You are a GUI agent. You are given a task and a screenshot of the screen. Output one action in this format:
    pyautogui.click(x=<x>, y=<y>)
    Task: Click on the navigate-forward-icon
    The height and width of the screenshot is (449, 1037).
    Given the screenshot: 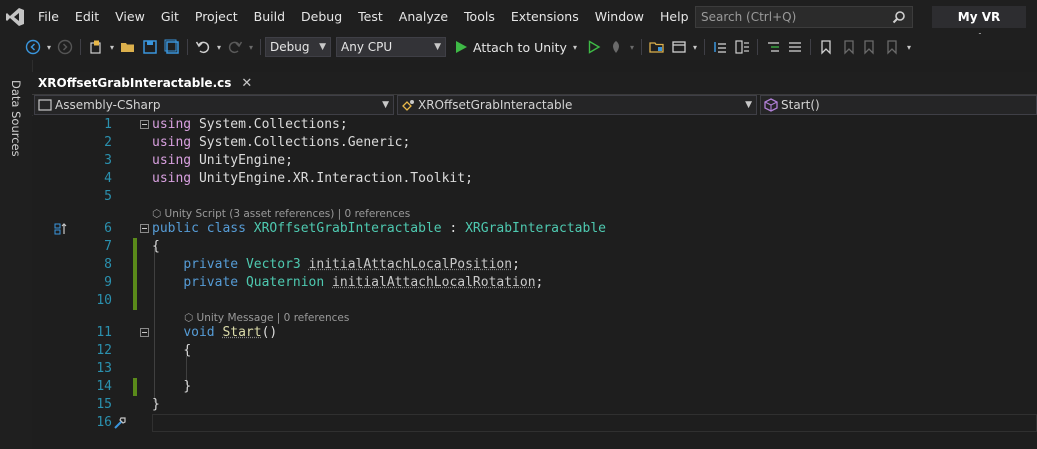 What is the action you would take?
    pyautogui.click(x=65, y=47)
    